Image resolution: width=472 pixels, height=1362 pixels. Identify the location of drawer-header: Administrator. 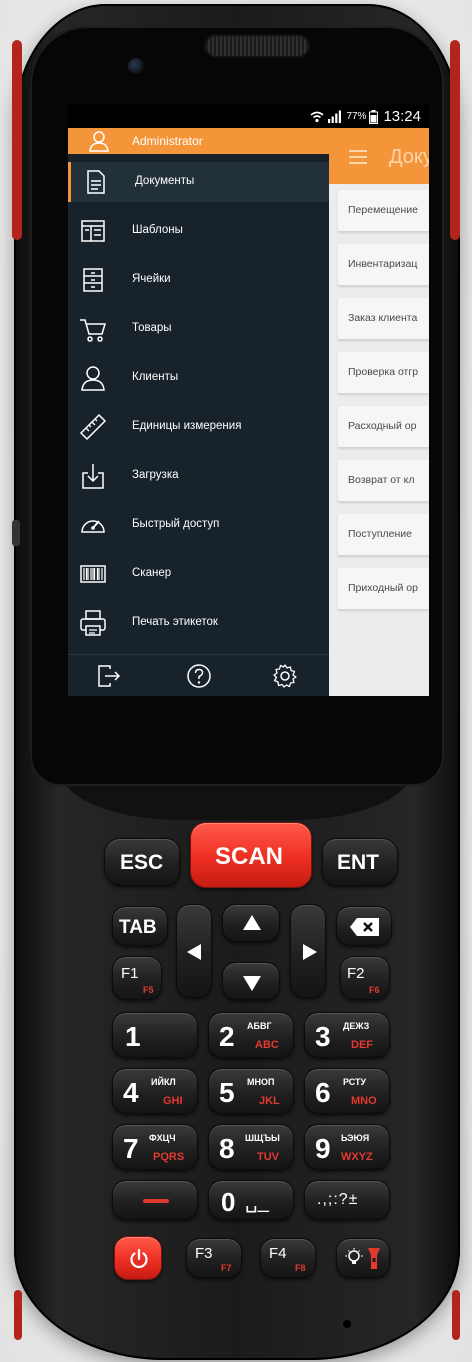
(198, 141).